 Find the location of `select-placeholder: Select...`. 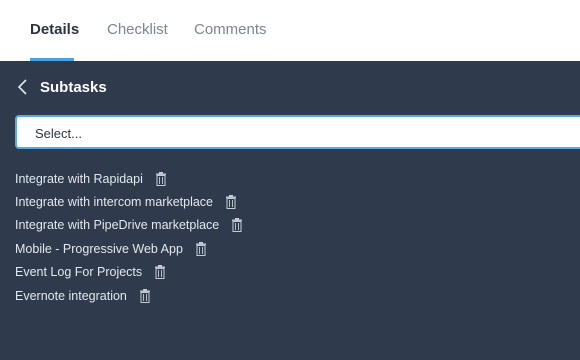

select-placeholder: Select... is located at coordinates (58, 133).